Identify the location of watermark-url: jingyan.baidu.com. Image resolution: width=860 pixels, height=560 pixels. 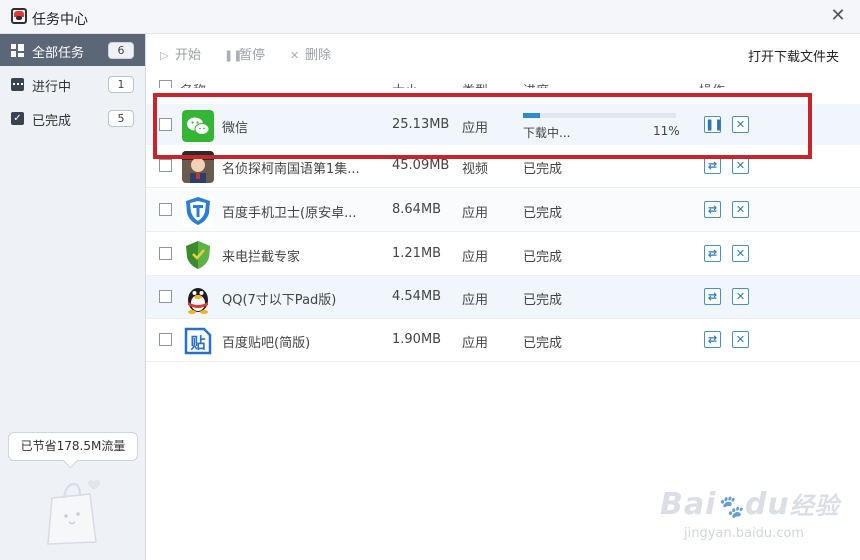
(744, 533).